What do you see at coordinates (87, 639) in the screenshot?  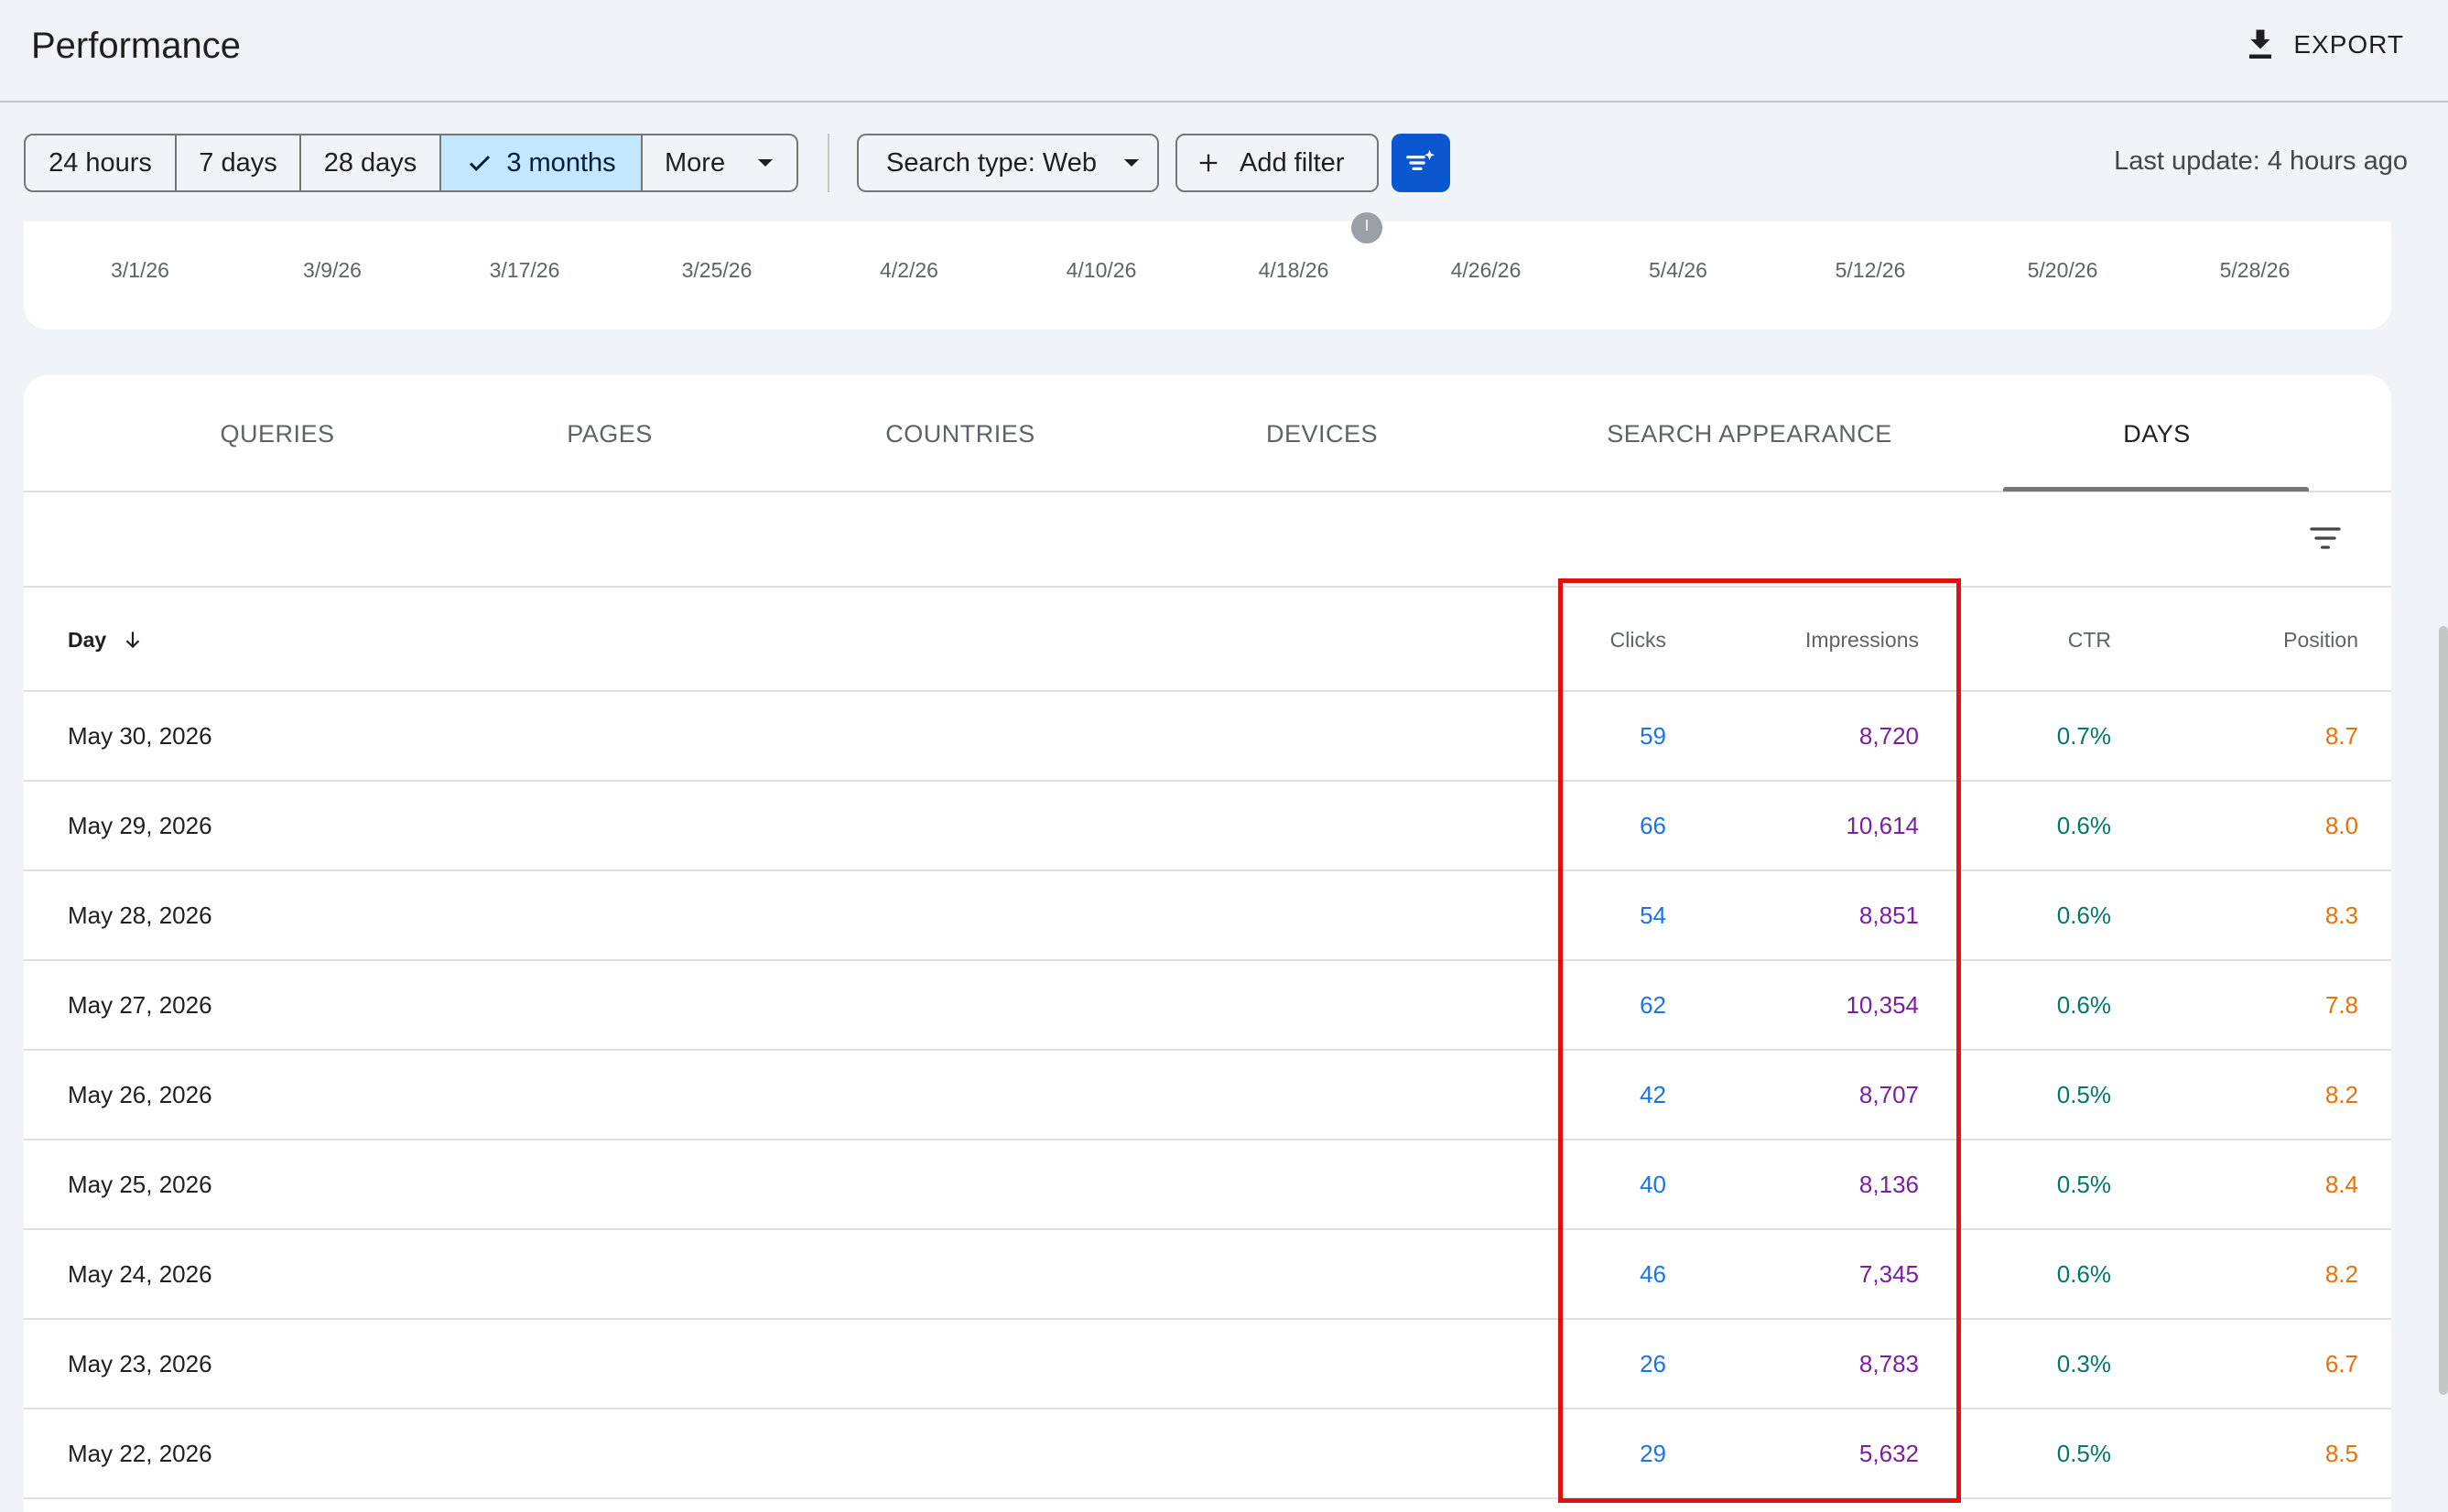 I see `column-header-label: Day` at bounding box center [87, 639].